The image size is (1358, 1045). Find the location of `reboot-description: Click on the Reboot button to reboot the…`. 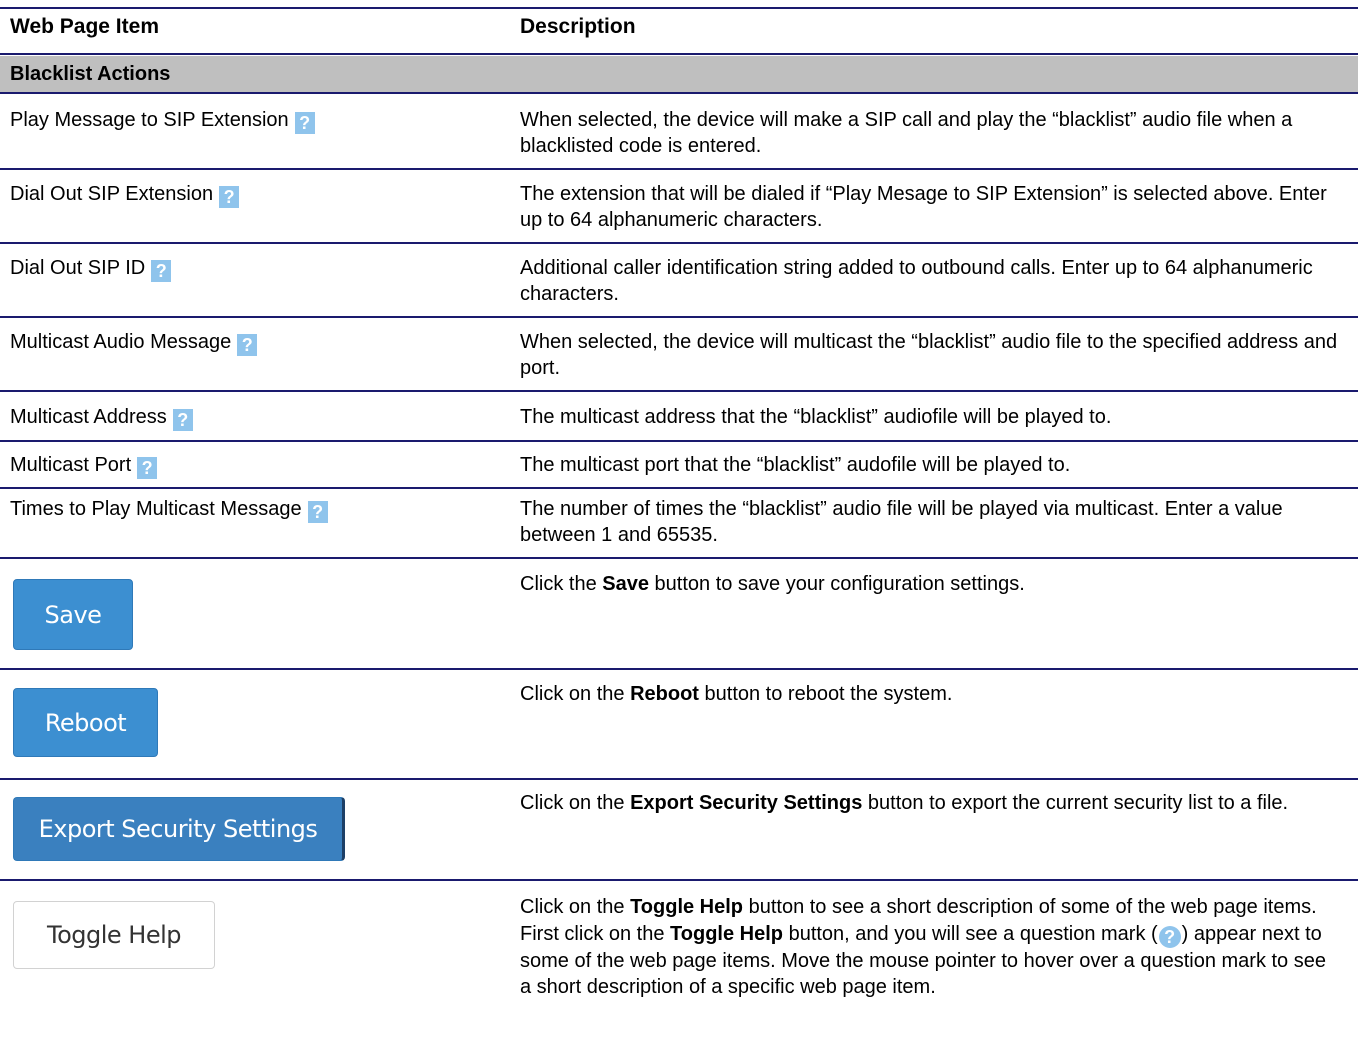

reboot-description: Click on the Reboot button to reboot the… is located at coordinates (930, 694).